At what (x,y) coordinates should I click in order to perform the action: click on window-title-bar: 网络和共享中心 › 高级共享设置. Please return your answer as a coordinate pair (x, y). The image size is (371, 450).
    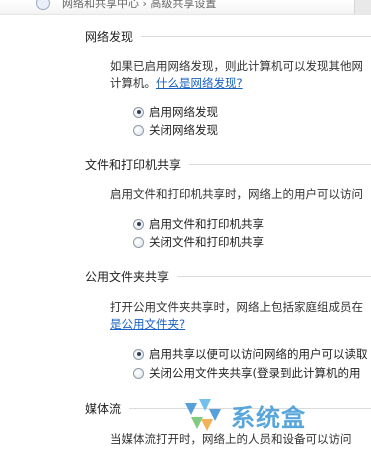
    Looking at the image, I should click on (185, 7).